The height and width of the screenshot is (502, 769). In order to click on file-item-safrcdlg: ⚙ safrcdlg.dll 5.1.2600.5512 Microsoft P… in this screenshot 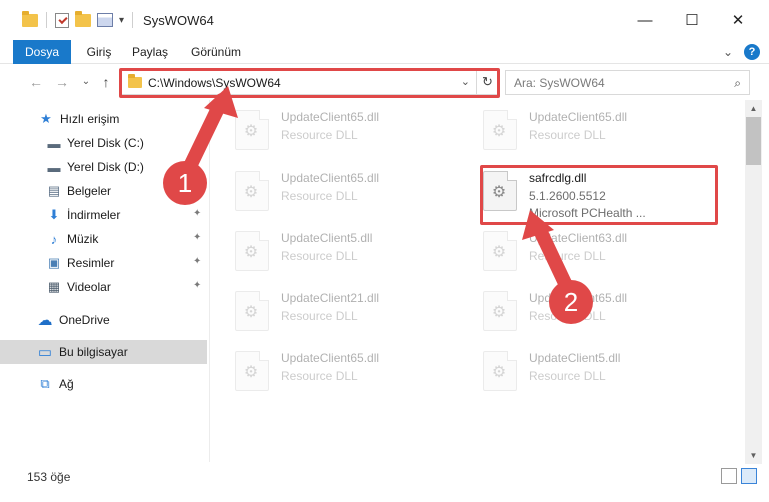, I will do `click(603, 194)`.